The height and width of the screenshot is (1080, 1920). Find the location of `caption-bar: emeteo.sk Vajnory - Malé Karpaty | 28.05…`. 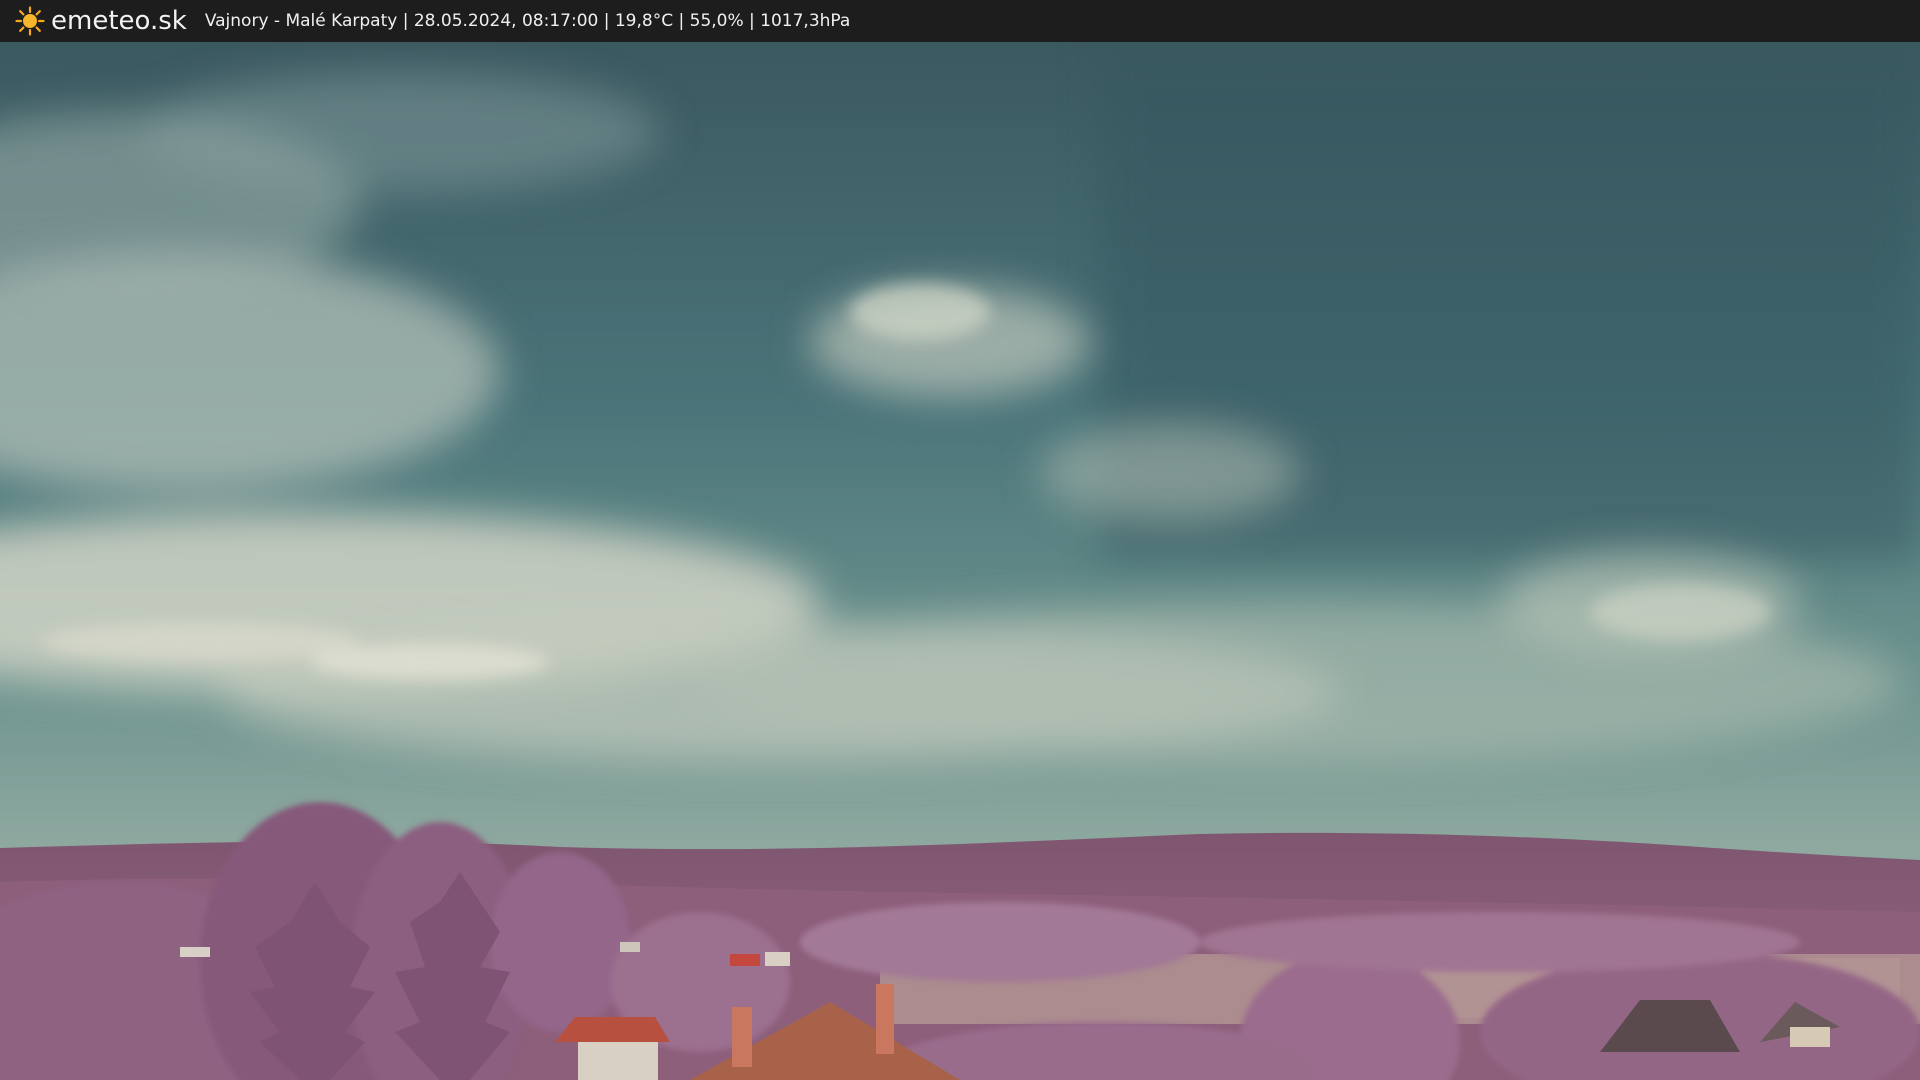

caption-bar: emeteo.sk Vajnory - Malé Karpaty | 28.05… is located at coordinates (960, 21).